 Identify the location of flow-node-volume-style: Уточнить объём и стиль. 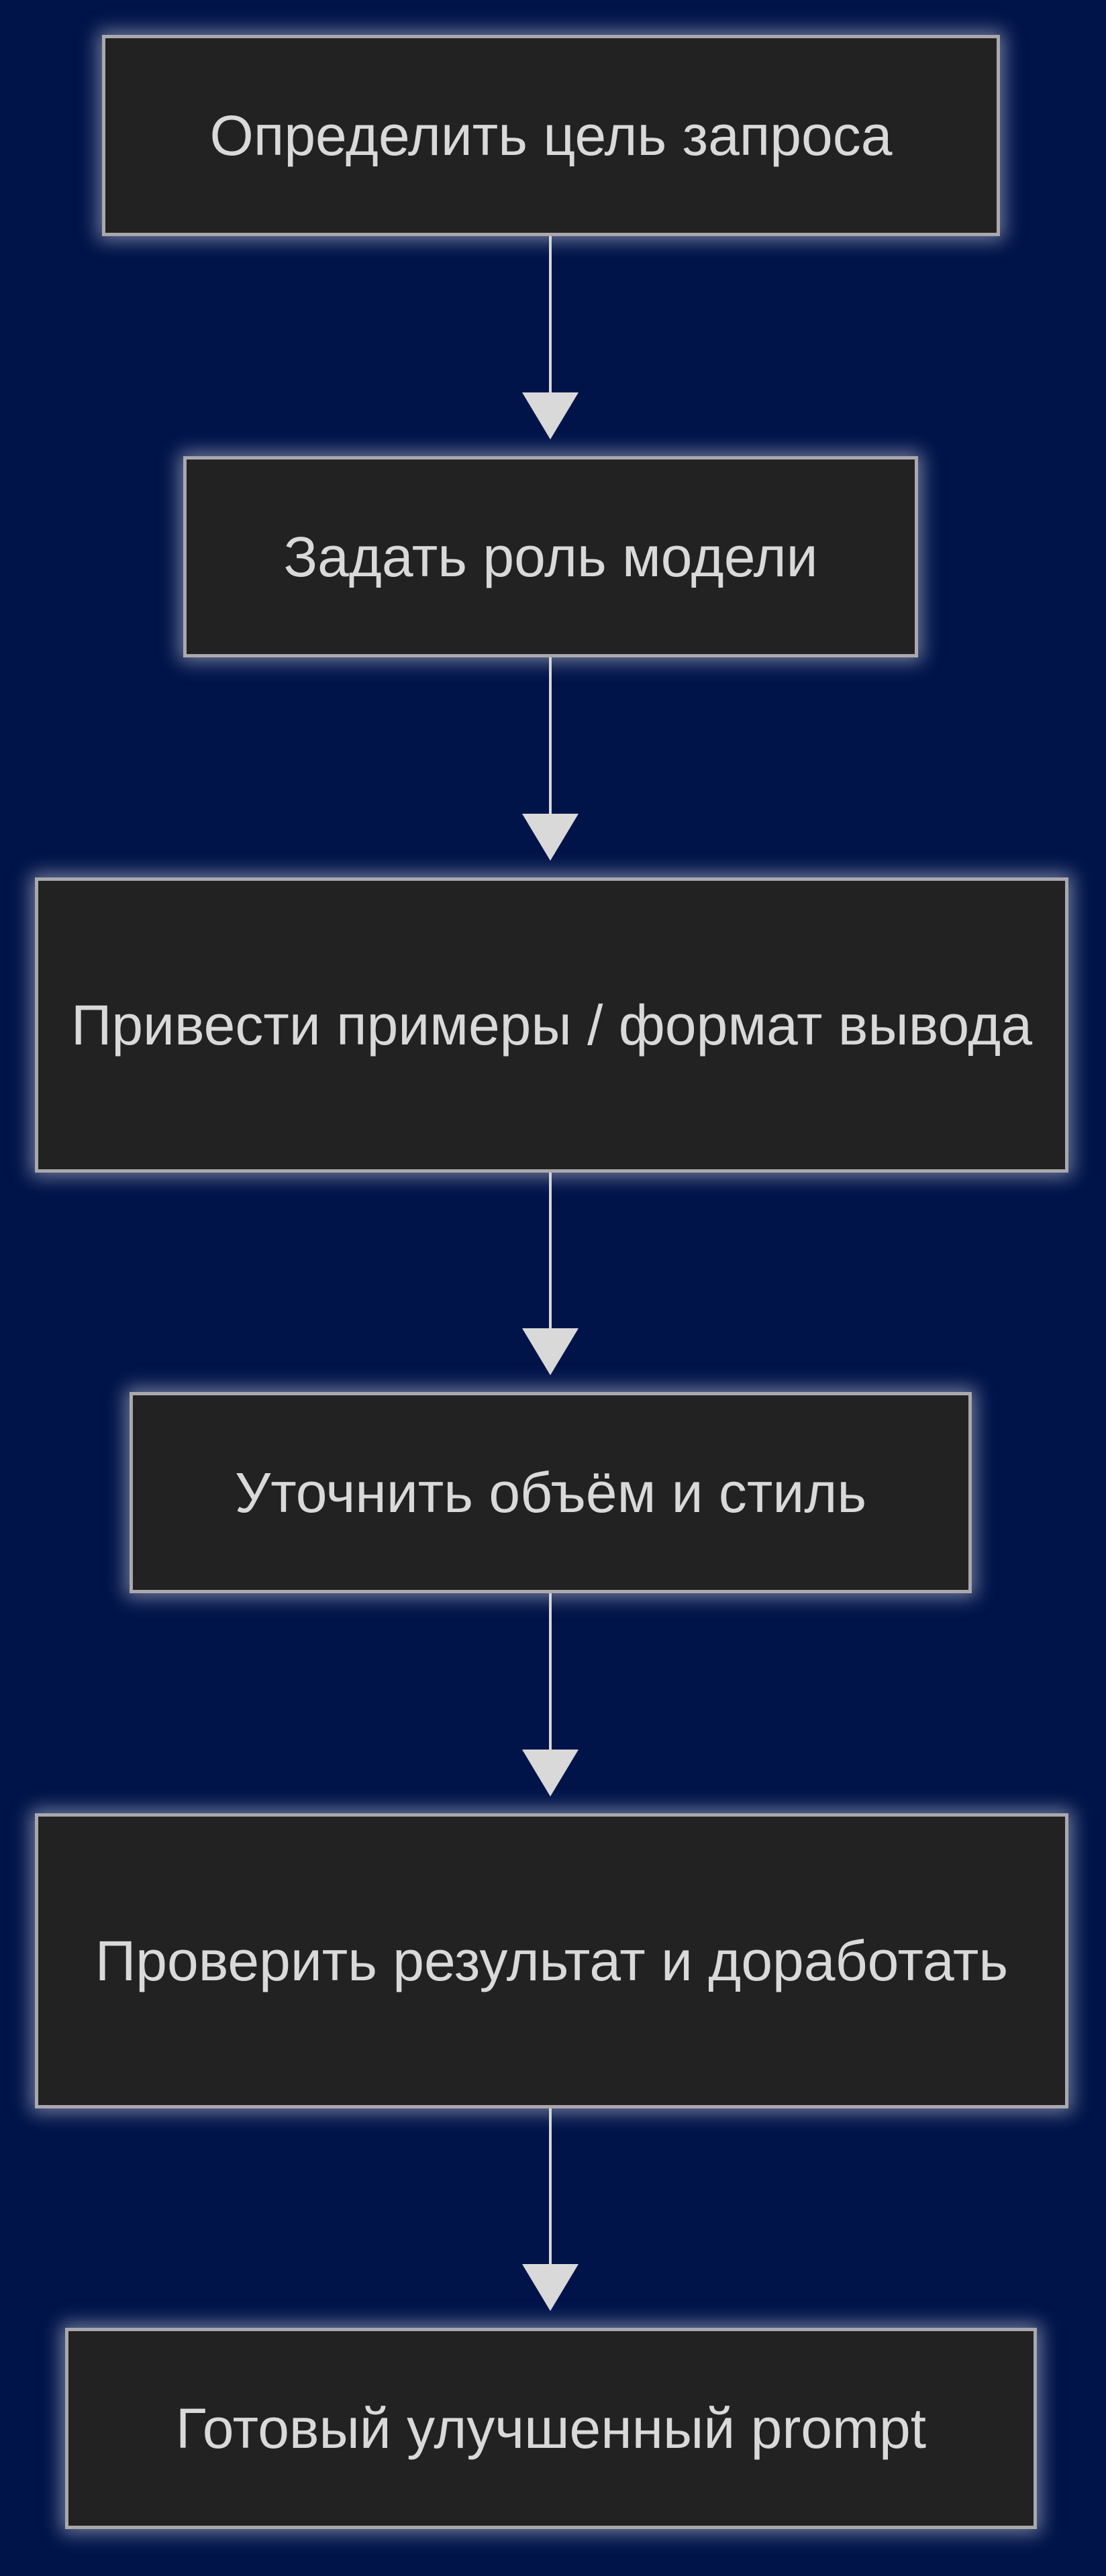
(551, 1492).